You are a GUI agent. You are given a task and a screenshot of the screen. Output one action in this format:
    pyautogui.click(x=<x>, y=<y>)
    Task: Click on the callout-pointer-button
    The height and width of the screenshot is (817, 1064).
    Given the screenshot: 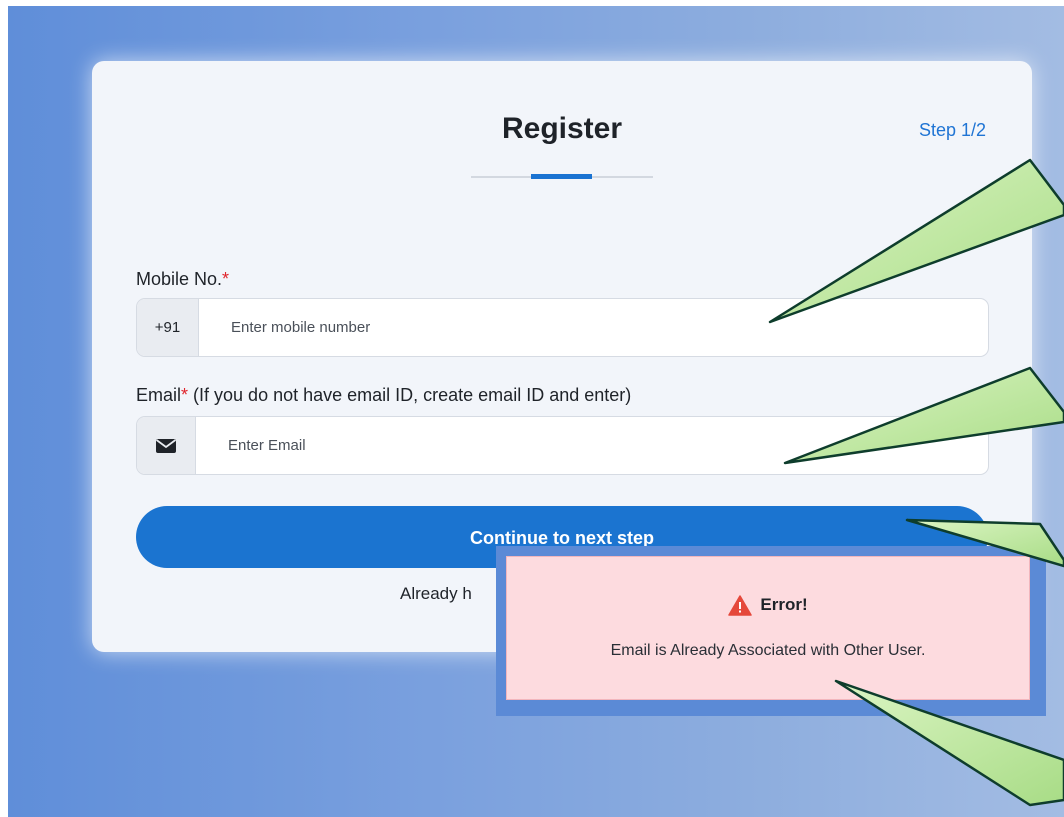 What is the action you would take?
    pyautogui.click(x=984, y=543)
    